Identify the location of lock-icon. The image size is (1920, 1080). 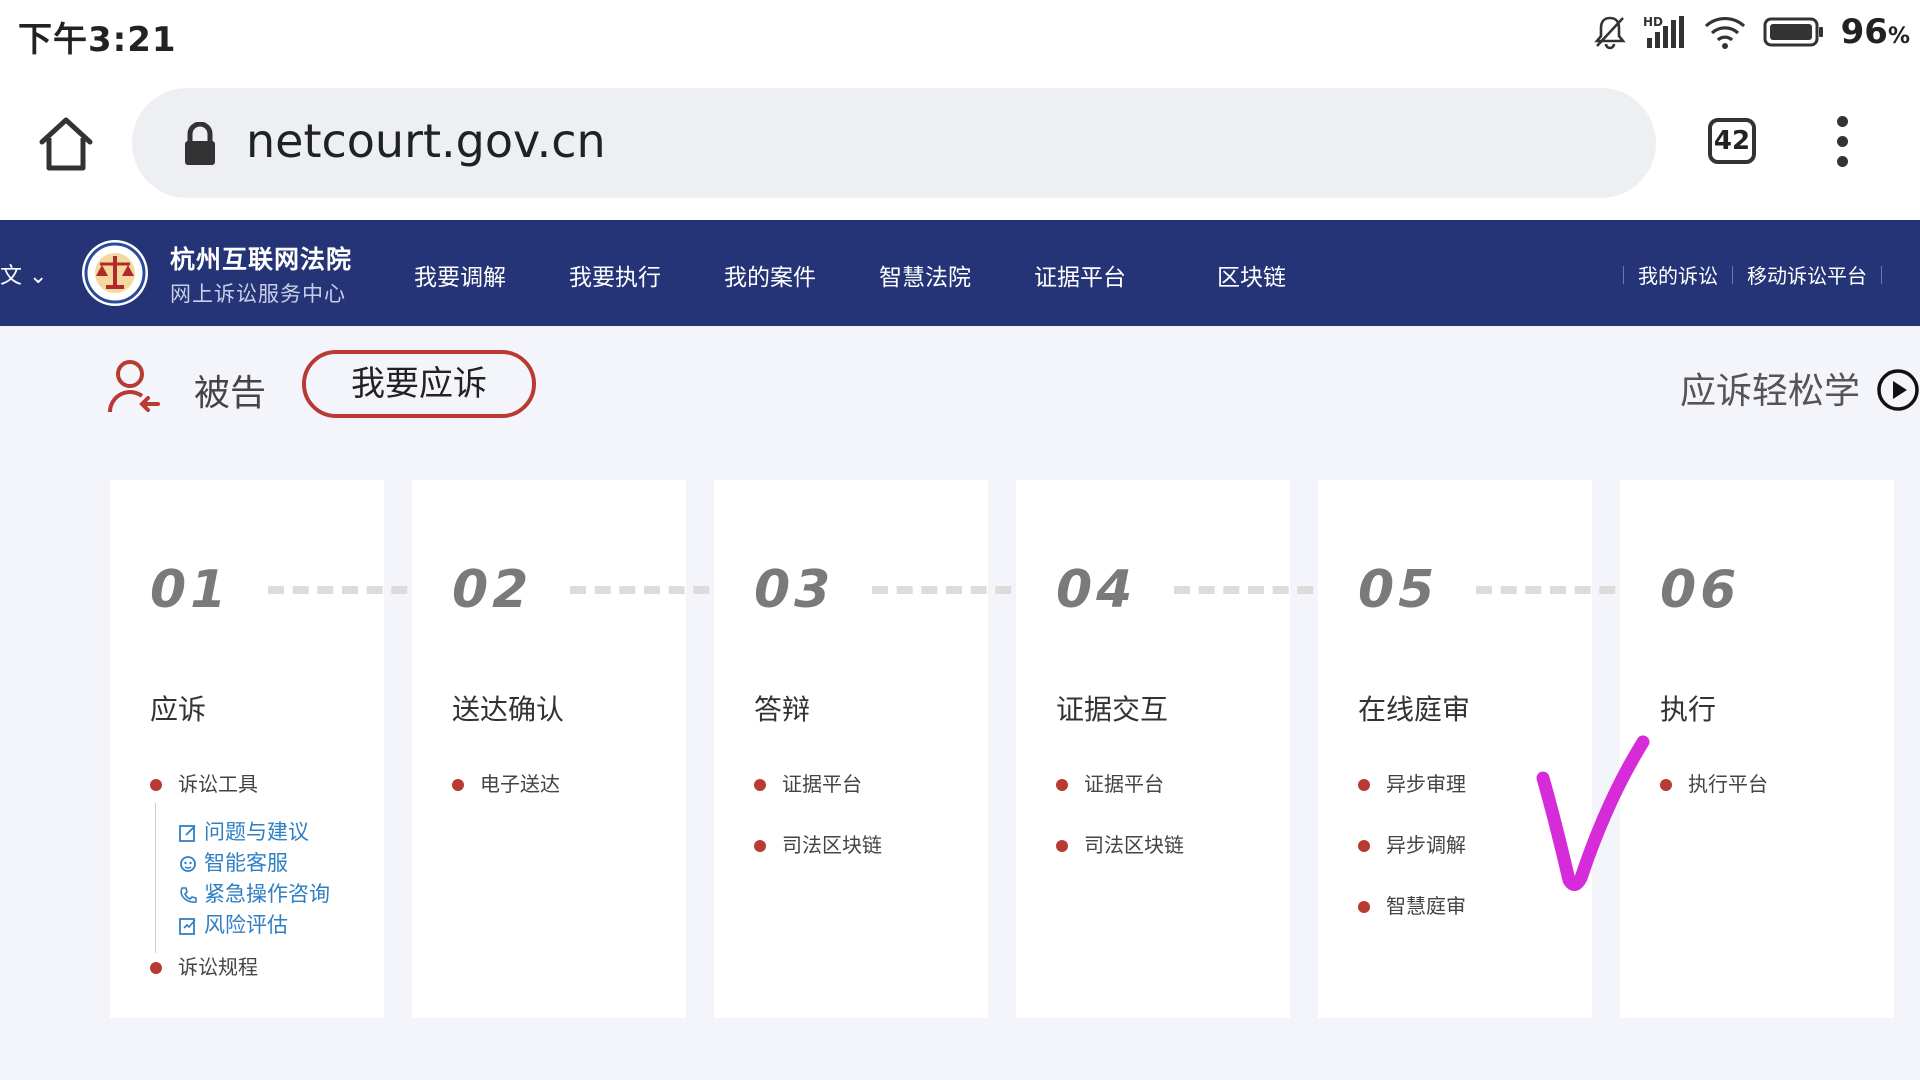
(200, 143).